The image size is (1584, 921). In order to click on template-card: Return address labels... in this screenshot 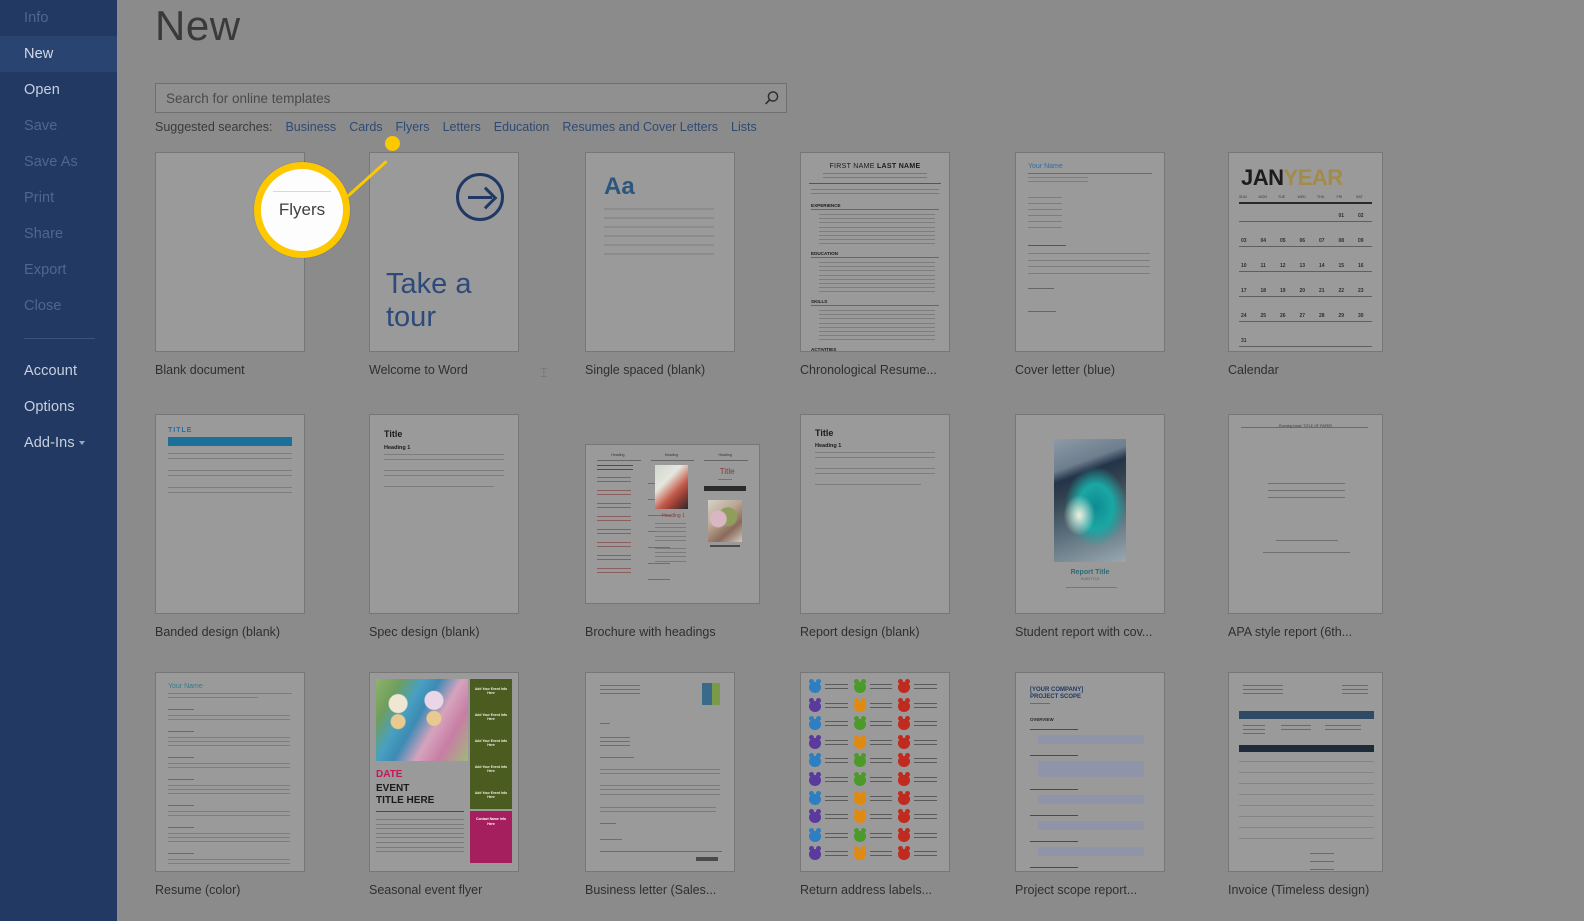, I will do `click(875, 784)`.